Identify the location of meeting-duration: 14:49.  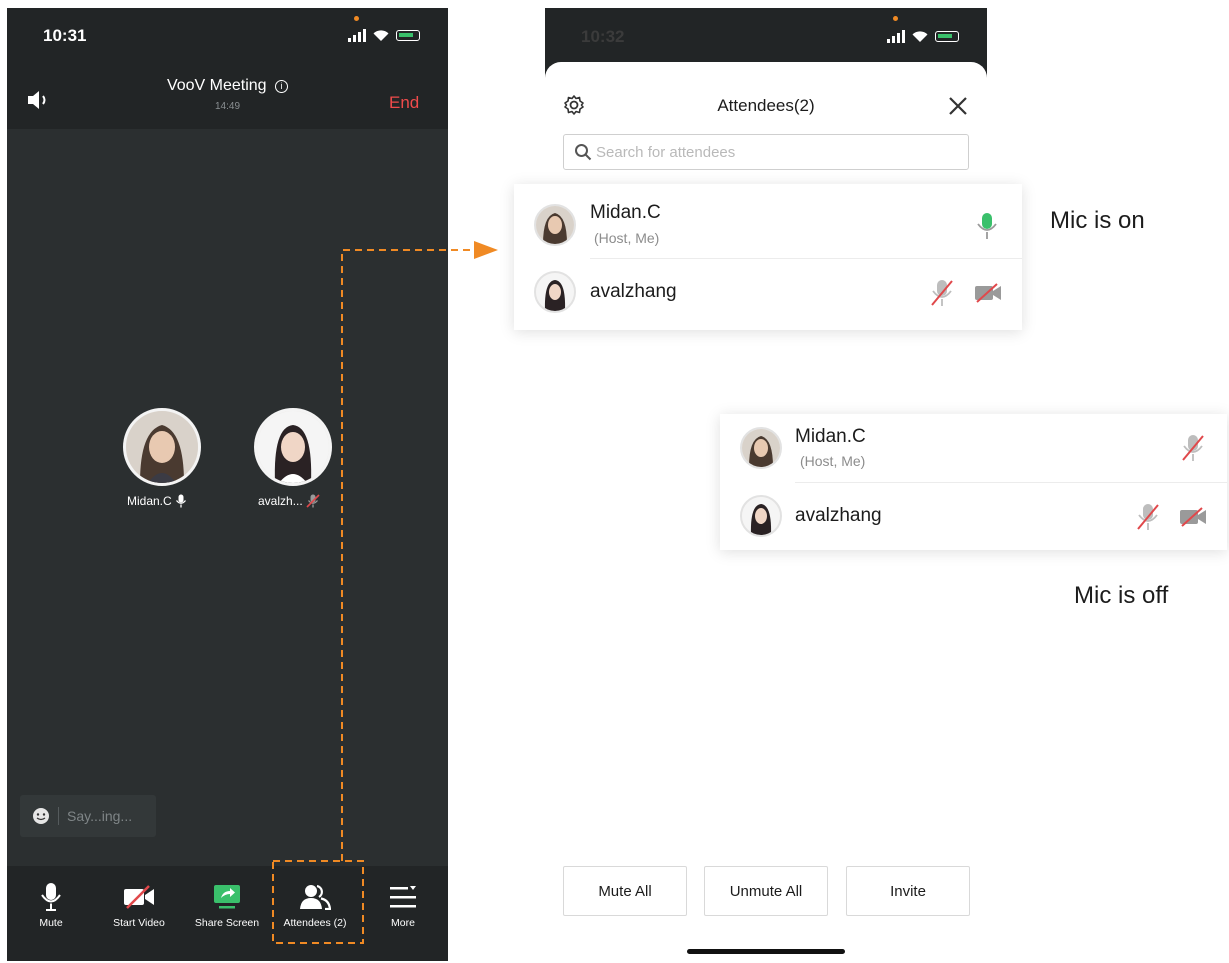
(227, 106).